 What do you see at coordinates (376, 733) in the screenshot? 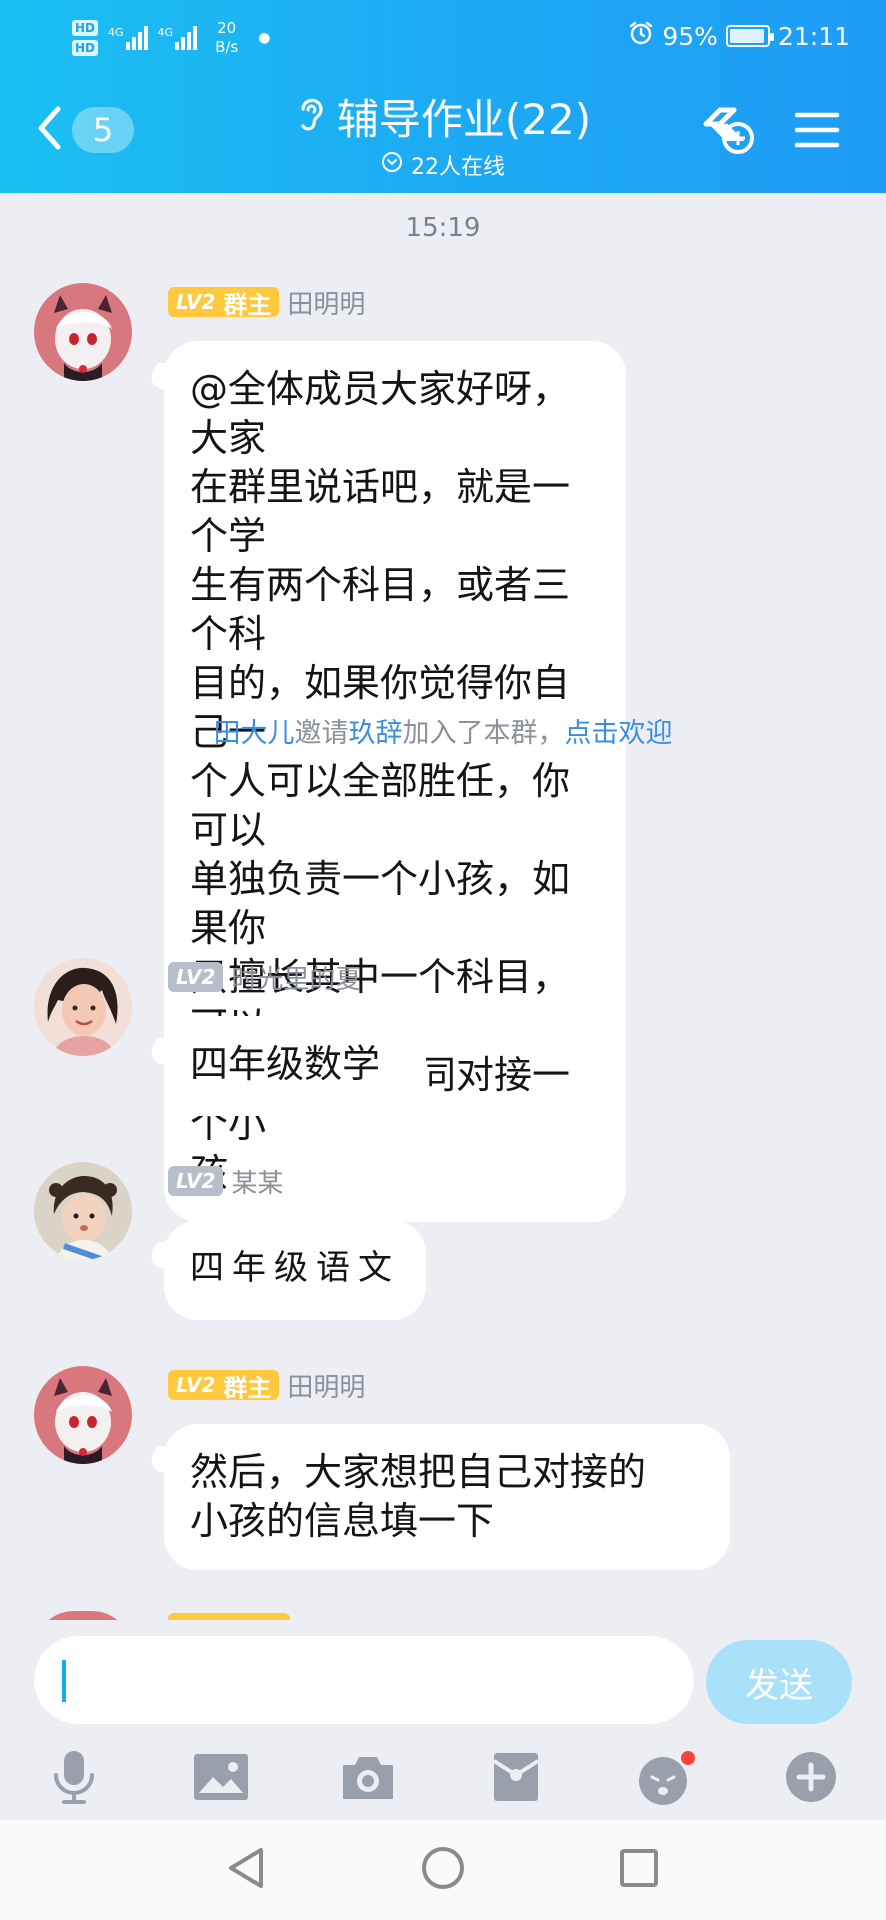
I see `invitee-name: 玖辞` at bounding box center [376, 733].